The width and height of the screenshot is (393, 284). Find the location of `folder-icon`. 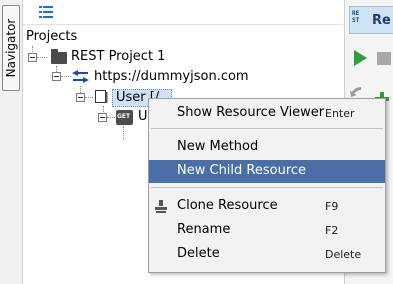

folder-icon is located at coordinates (59, 56).